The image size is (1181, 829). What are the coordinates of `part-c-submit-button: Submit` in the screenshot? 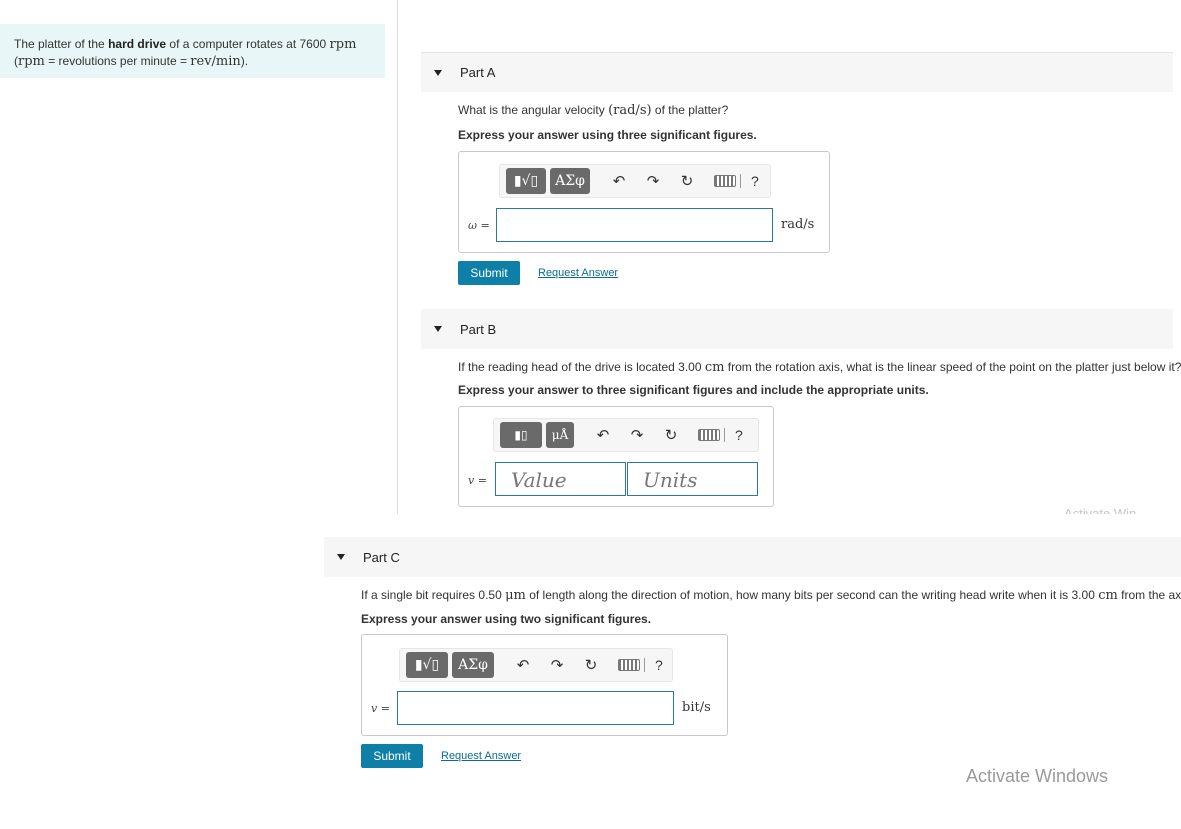 It's located at (392, 756).